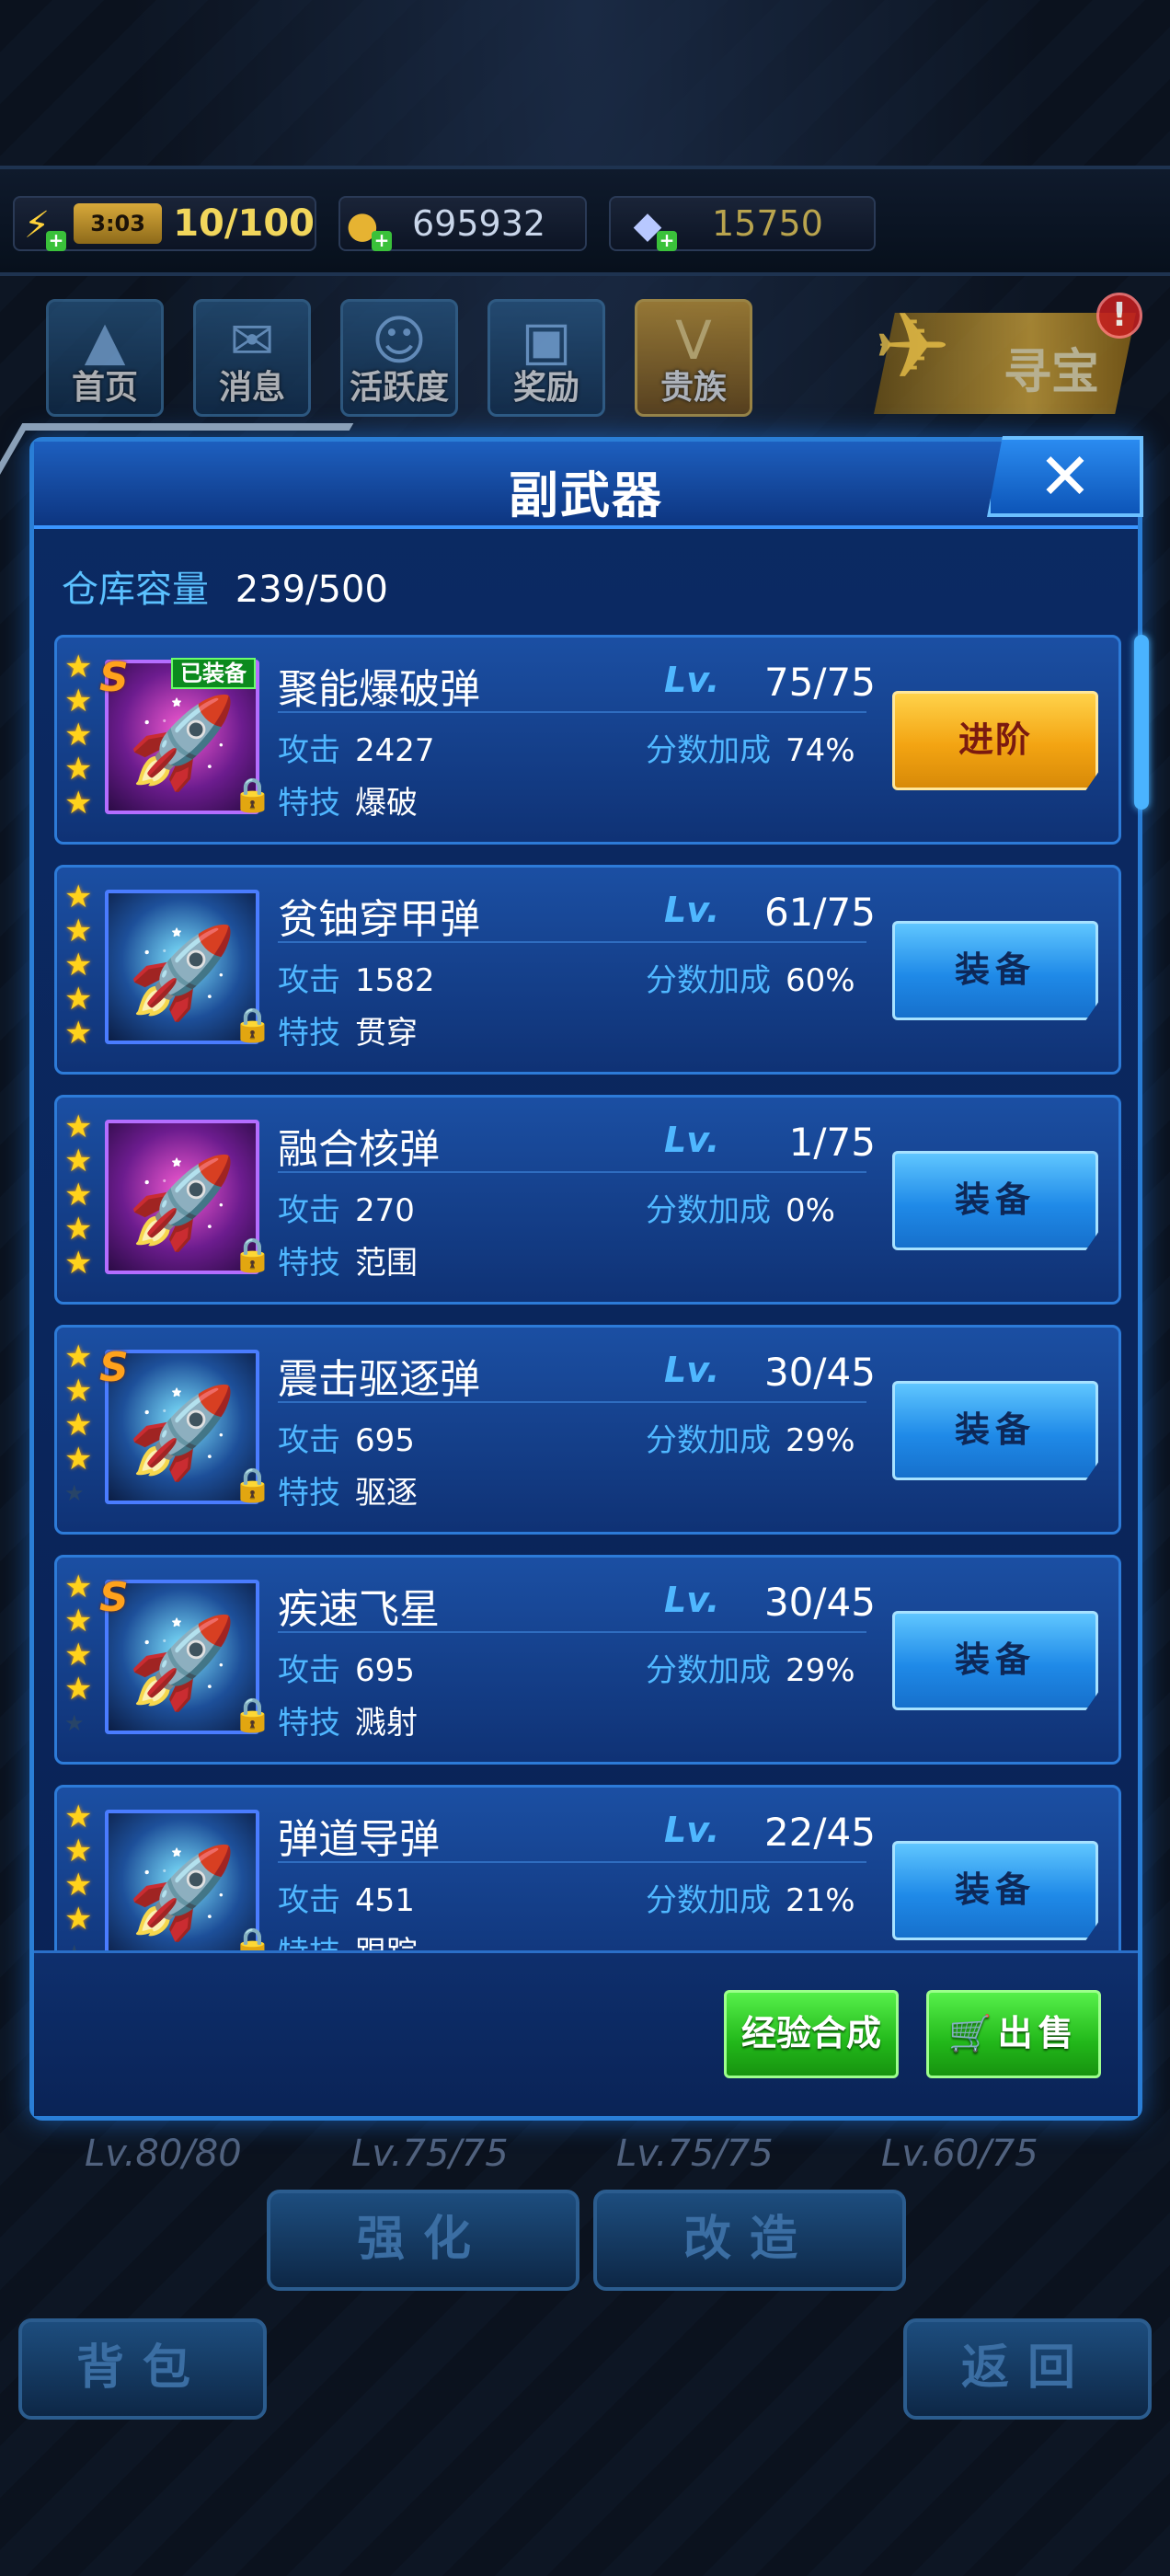 Image resolution: width=1170 pixels, height=2576 pixels. What do you see at coordinates (811, 2034) in the screenshot?
I see `exp-synthesis-button: 经验合成` at bounding box center [811, 2034].